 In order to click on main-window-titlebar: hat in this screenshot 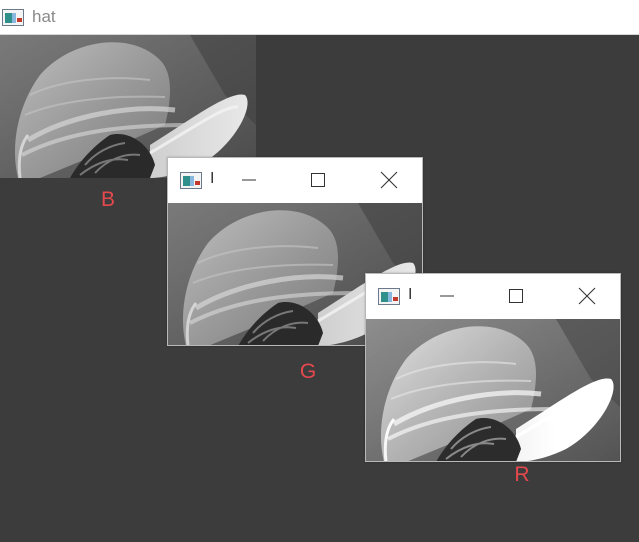, I will do `click(319, 17)`.